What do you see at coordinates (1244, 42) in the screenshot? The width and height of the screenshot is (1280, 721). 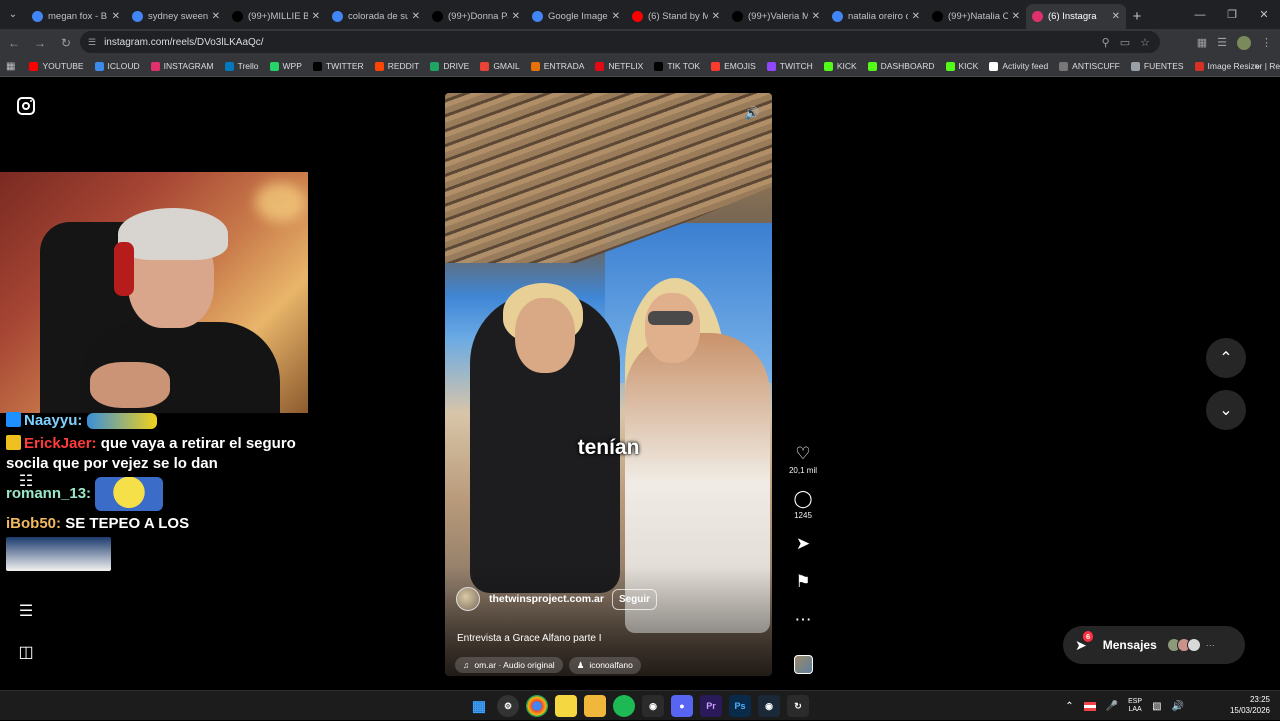 I see `profile-avatar` at bounding box center [1244, 42].